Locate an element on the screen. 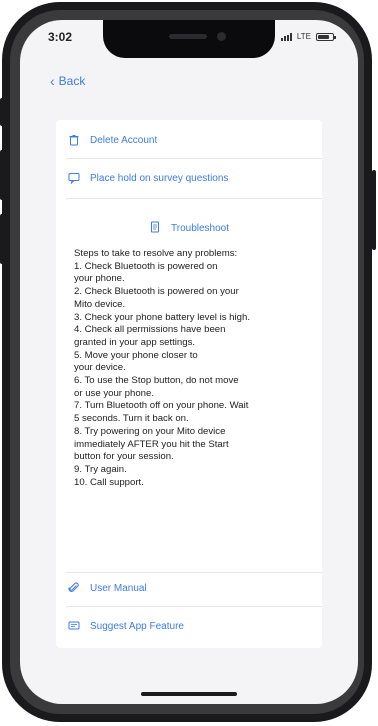 The image size is (378, 726). step-line: or use your phone. is located at coordinates (114, 393).